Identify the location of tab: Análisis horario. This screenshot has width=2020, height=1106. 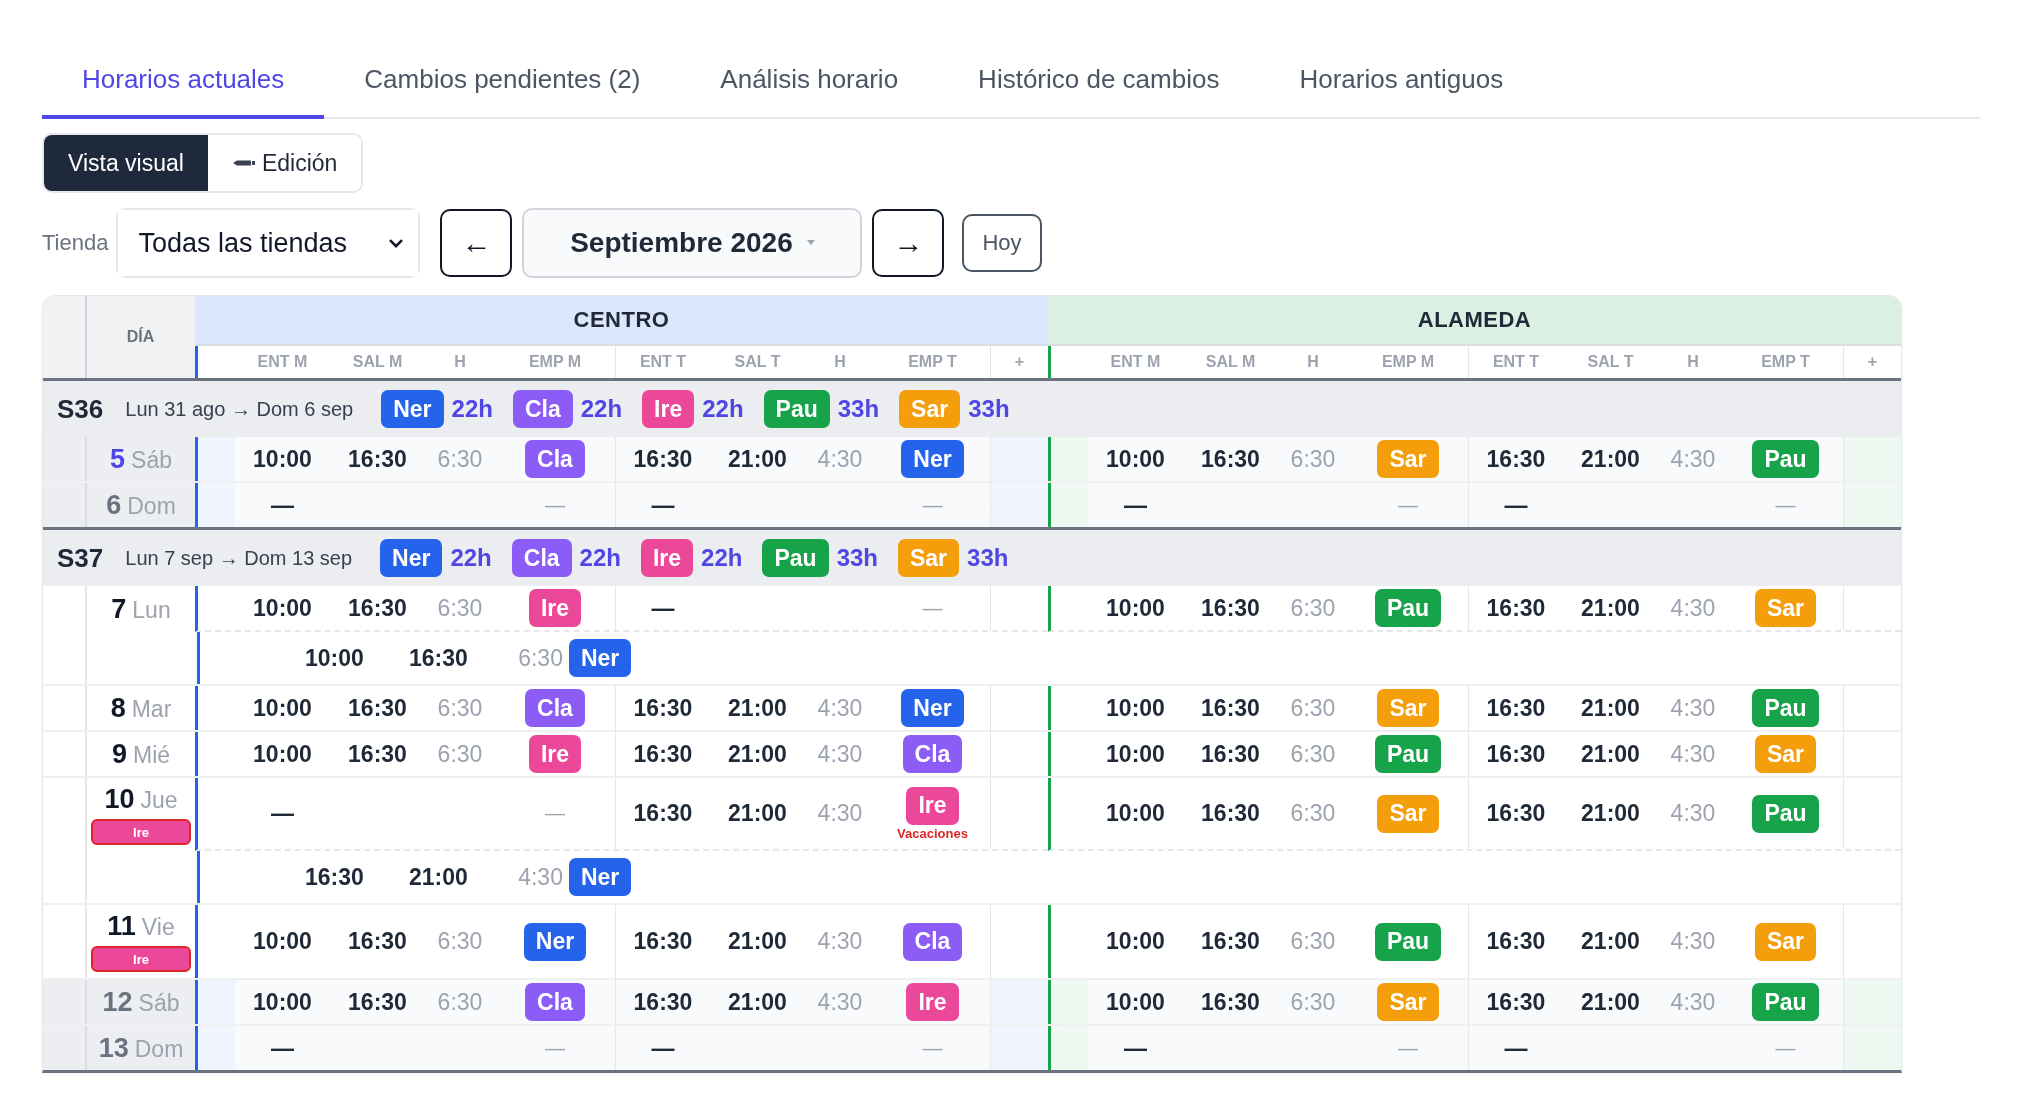
(809, 85).